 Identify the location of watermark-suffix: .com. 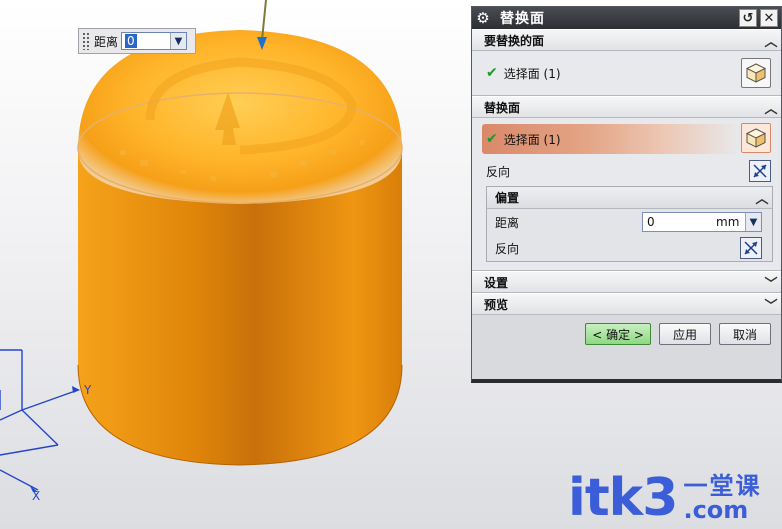
(716, 510).